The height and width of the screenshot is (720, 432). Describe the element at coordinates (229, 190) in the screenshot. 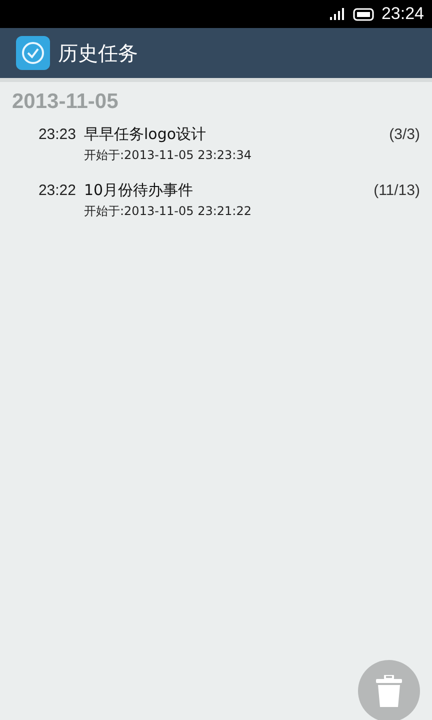

I see `task-title: 10月份待办事件` at that location.